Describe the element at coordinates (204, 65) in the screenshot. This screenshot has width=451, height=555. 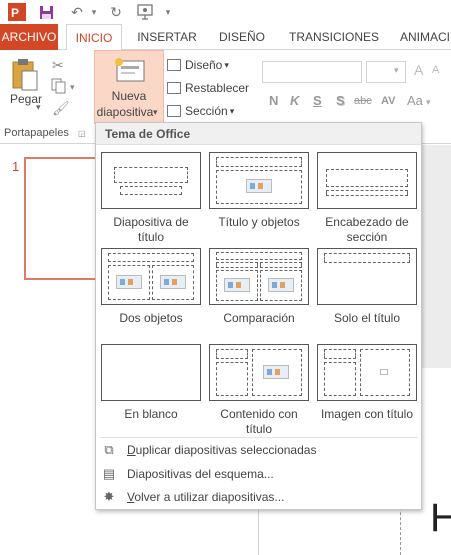
I see `layout-label: Diseño` at that location.